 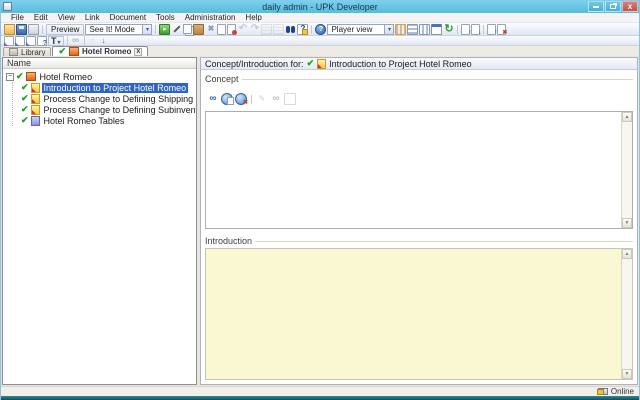 What do you see at coordinates (413, 29) in the screenshot?
I see `list-view-button` at bounding box center [413, 29].